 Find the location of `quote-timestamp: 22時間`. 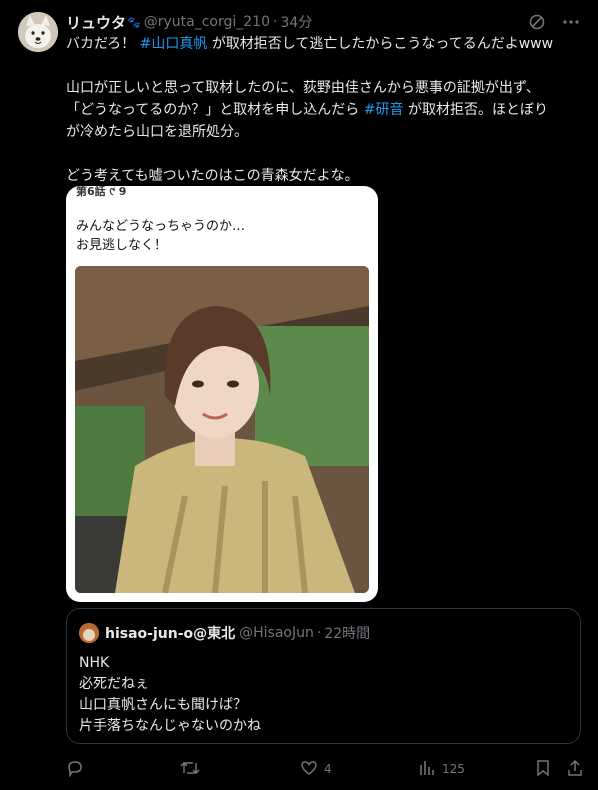

quote-timestamp: 22時間 is located at coordinates (347, 634).